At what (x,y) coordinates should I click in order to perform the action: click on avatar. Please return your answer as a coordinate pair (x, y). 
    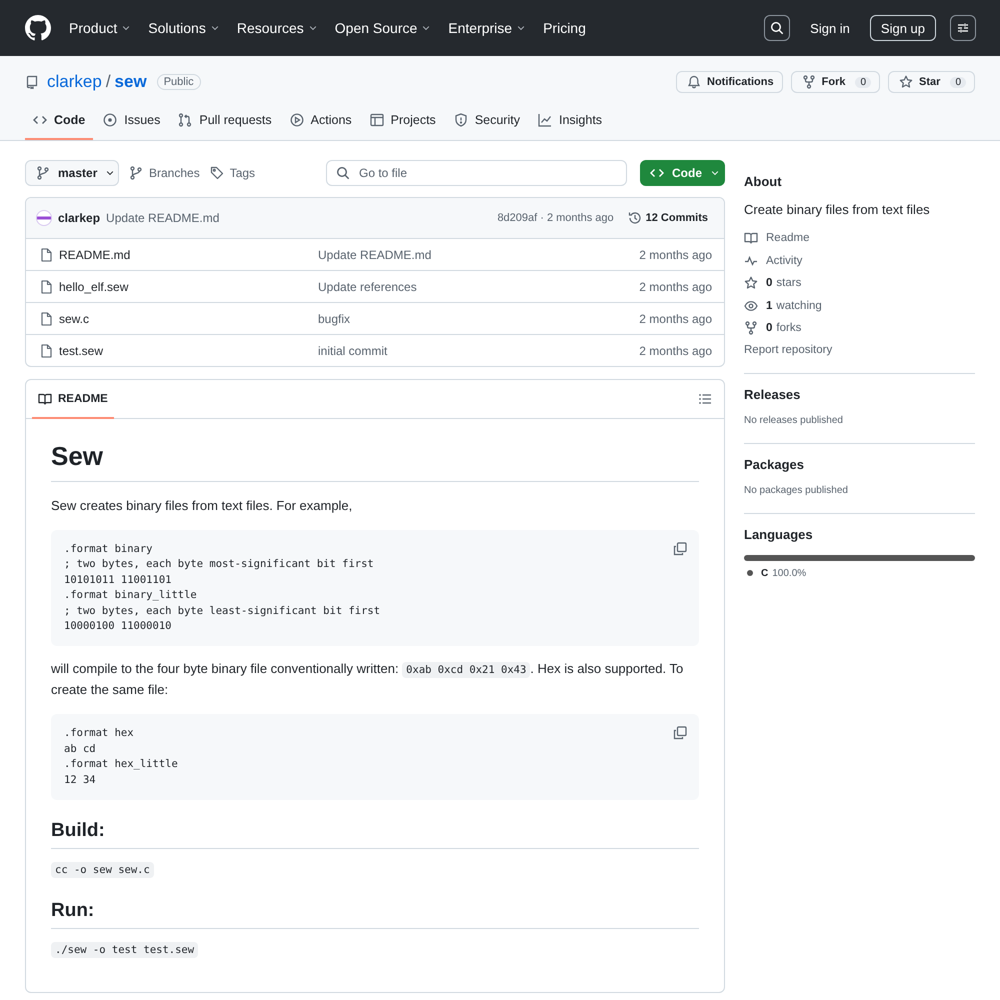
    Looking at the image, I should click on (44, 218).